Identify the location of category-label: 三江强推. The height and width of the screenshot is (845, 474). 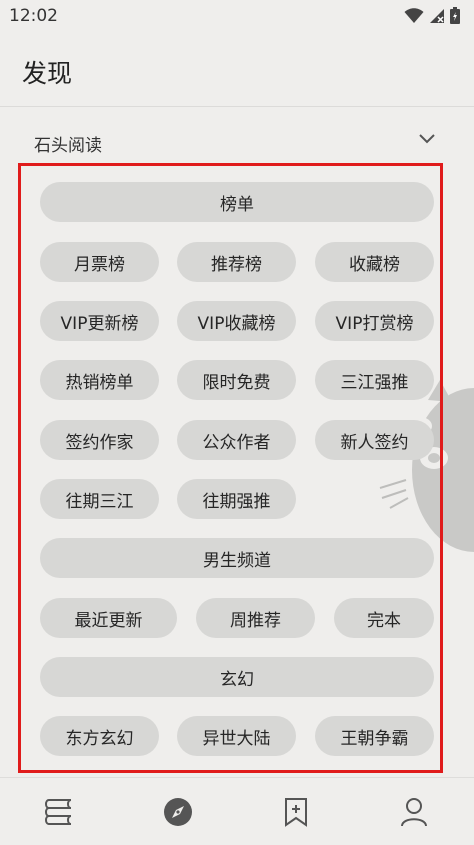
(374, 382).